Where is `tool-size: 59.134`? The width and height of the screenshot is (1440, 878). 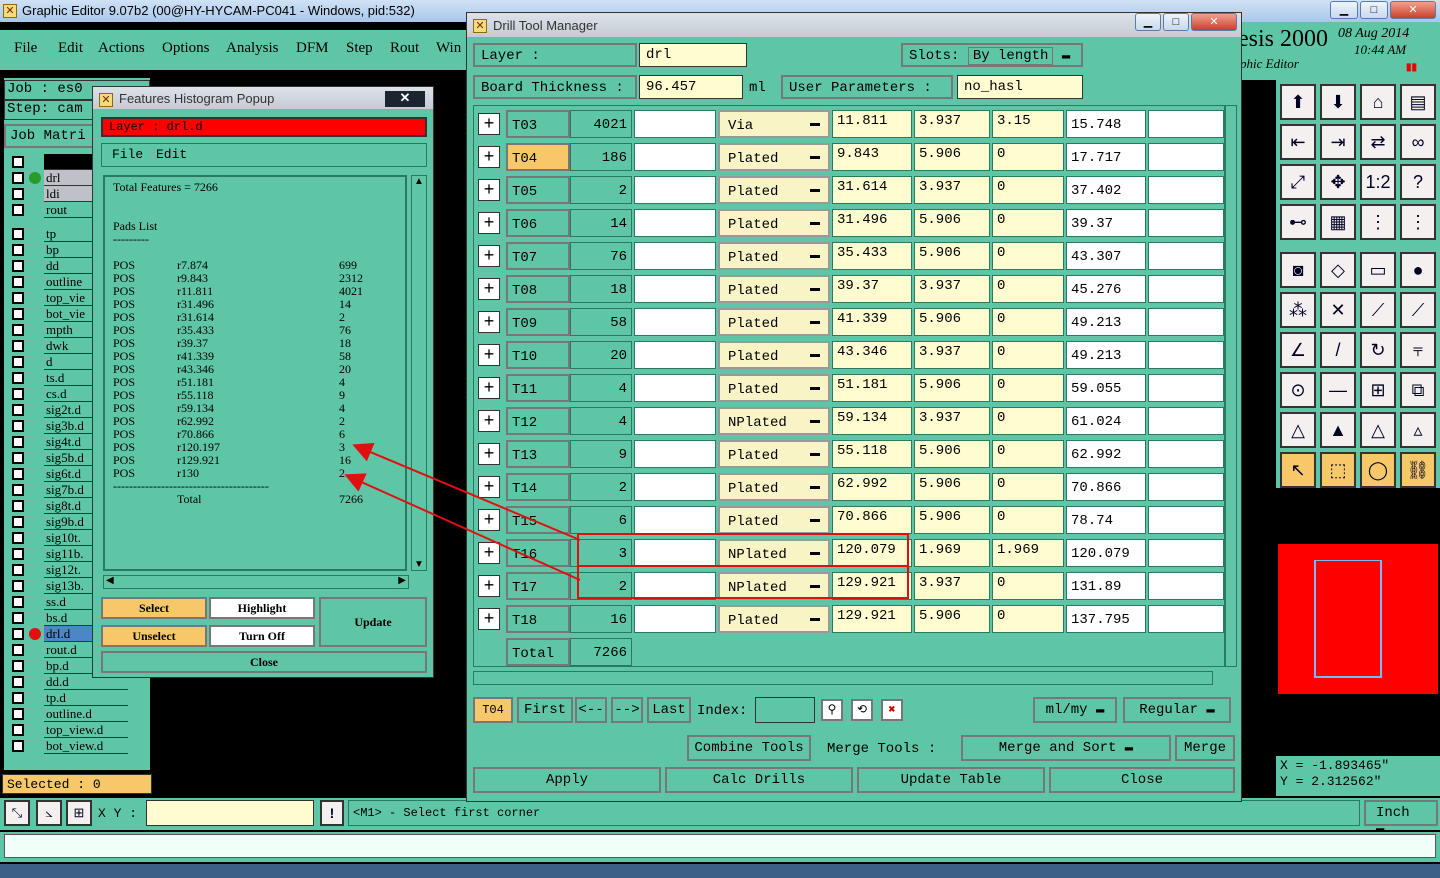
tool-size: 59.134 is located at coordinates (872, 421).